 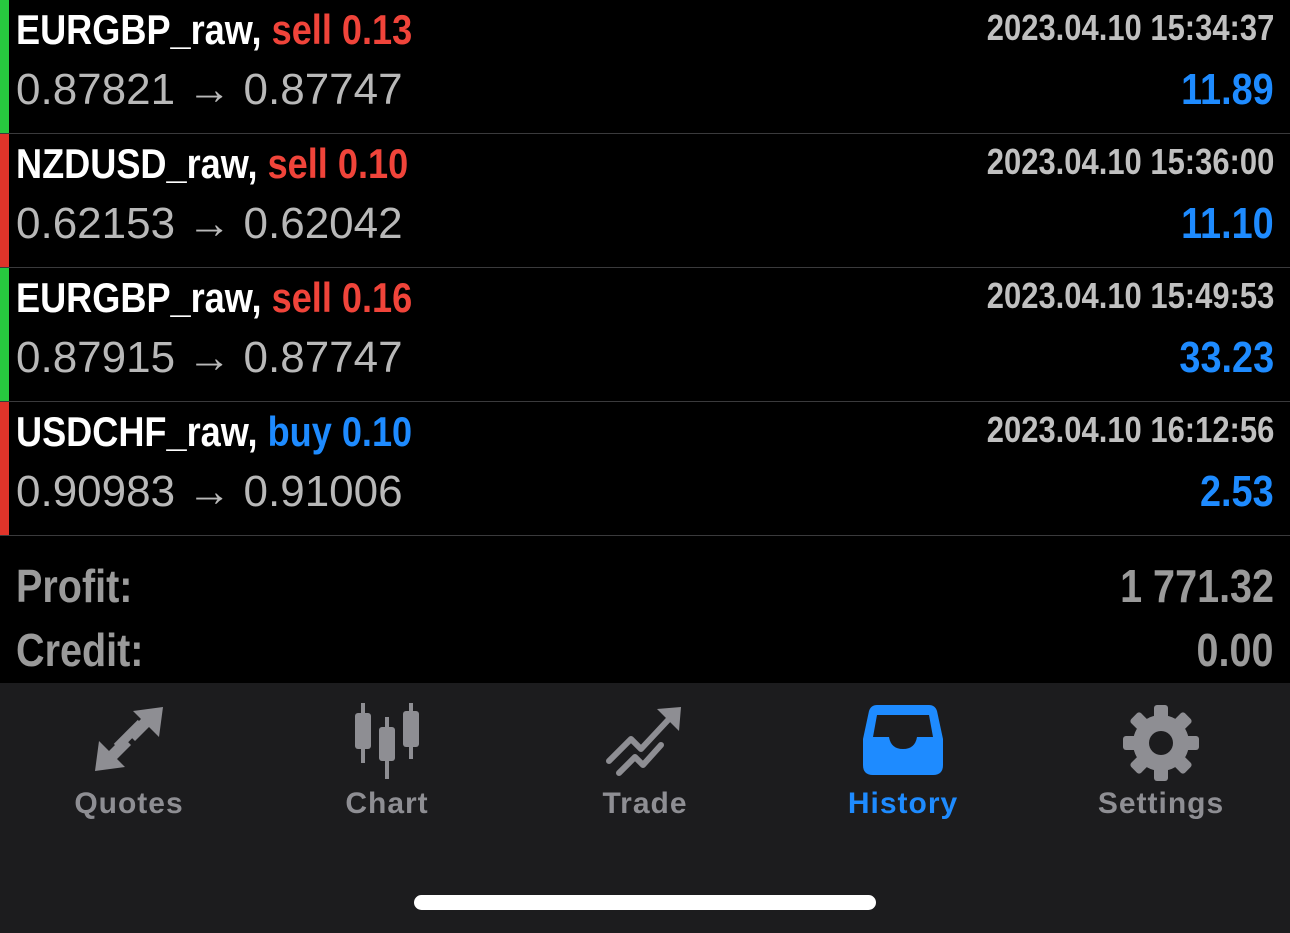 I want to click on deal-prices: 0.90983 → 0.91006, so click(x=209, y=492).